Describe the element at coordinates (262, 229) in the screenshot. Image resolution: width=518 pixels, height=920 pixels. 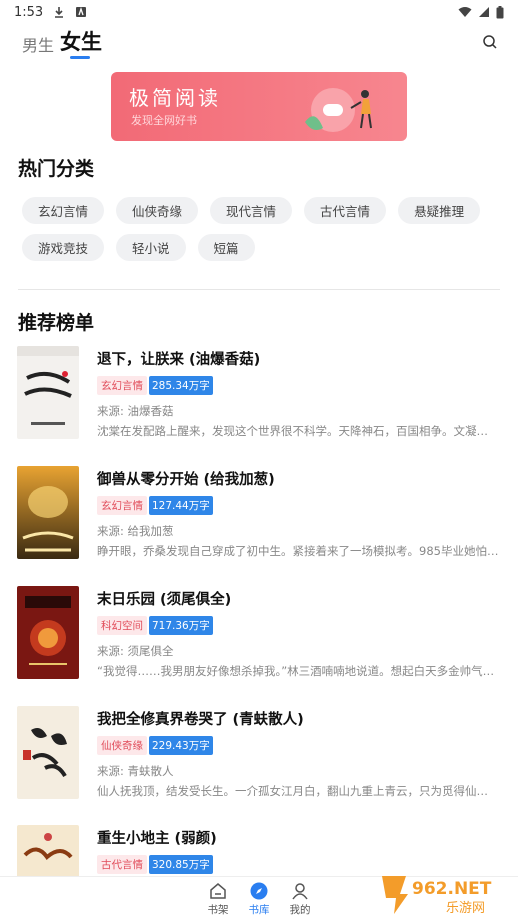
I see `category-chips: 玄幻言情 仙侠奇缘 现代言情 古代言情 悬疑推理 游戏竞技 轻小说 短篇` at that location.